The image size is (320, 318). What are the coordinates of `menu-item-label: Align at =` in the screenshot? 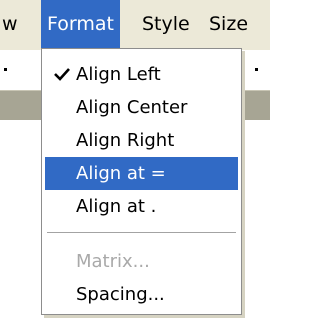 It's located at (121, 173).